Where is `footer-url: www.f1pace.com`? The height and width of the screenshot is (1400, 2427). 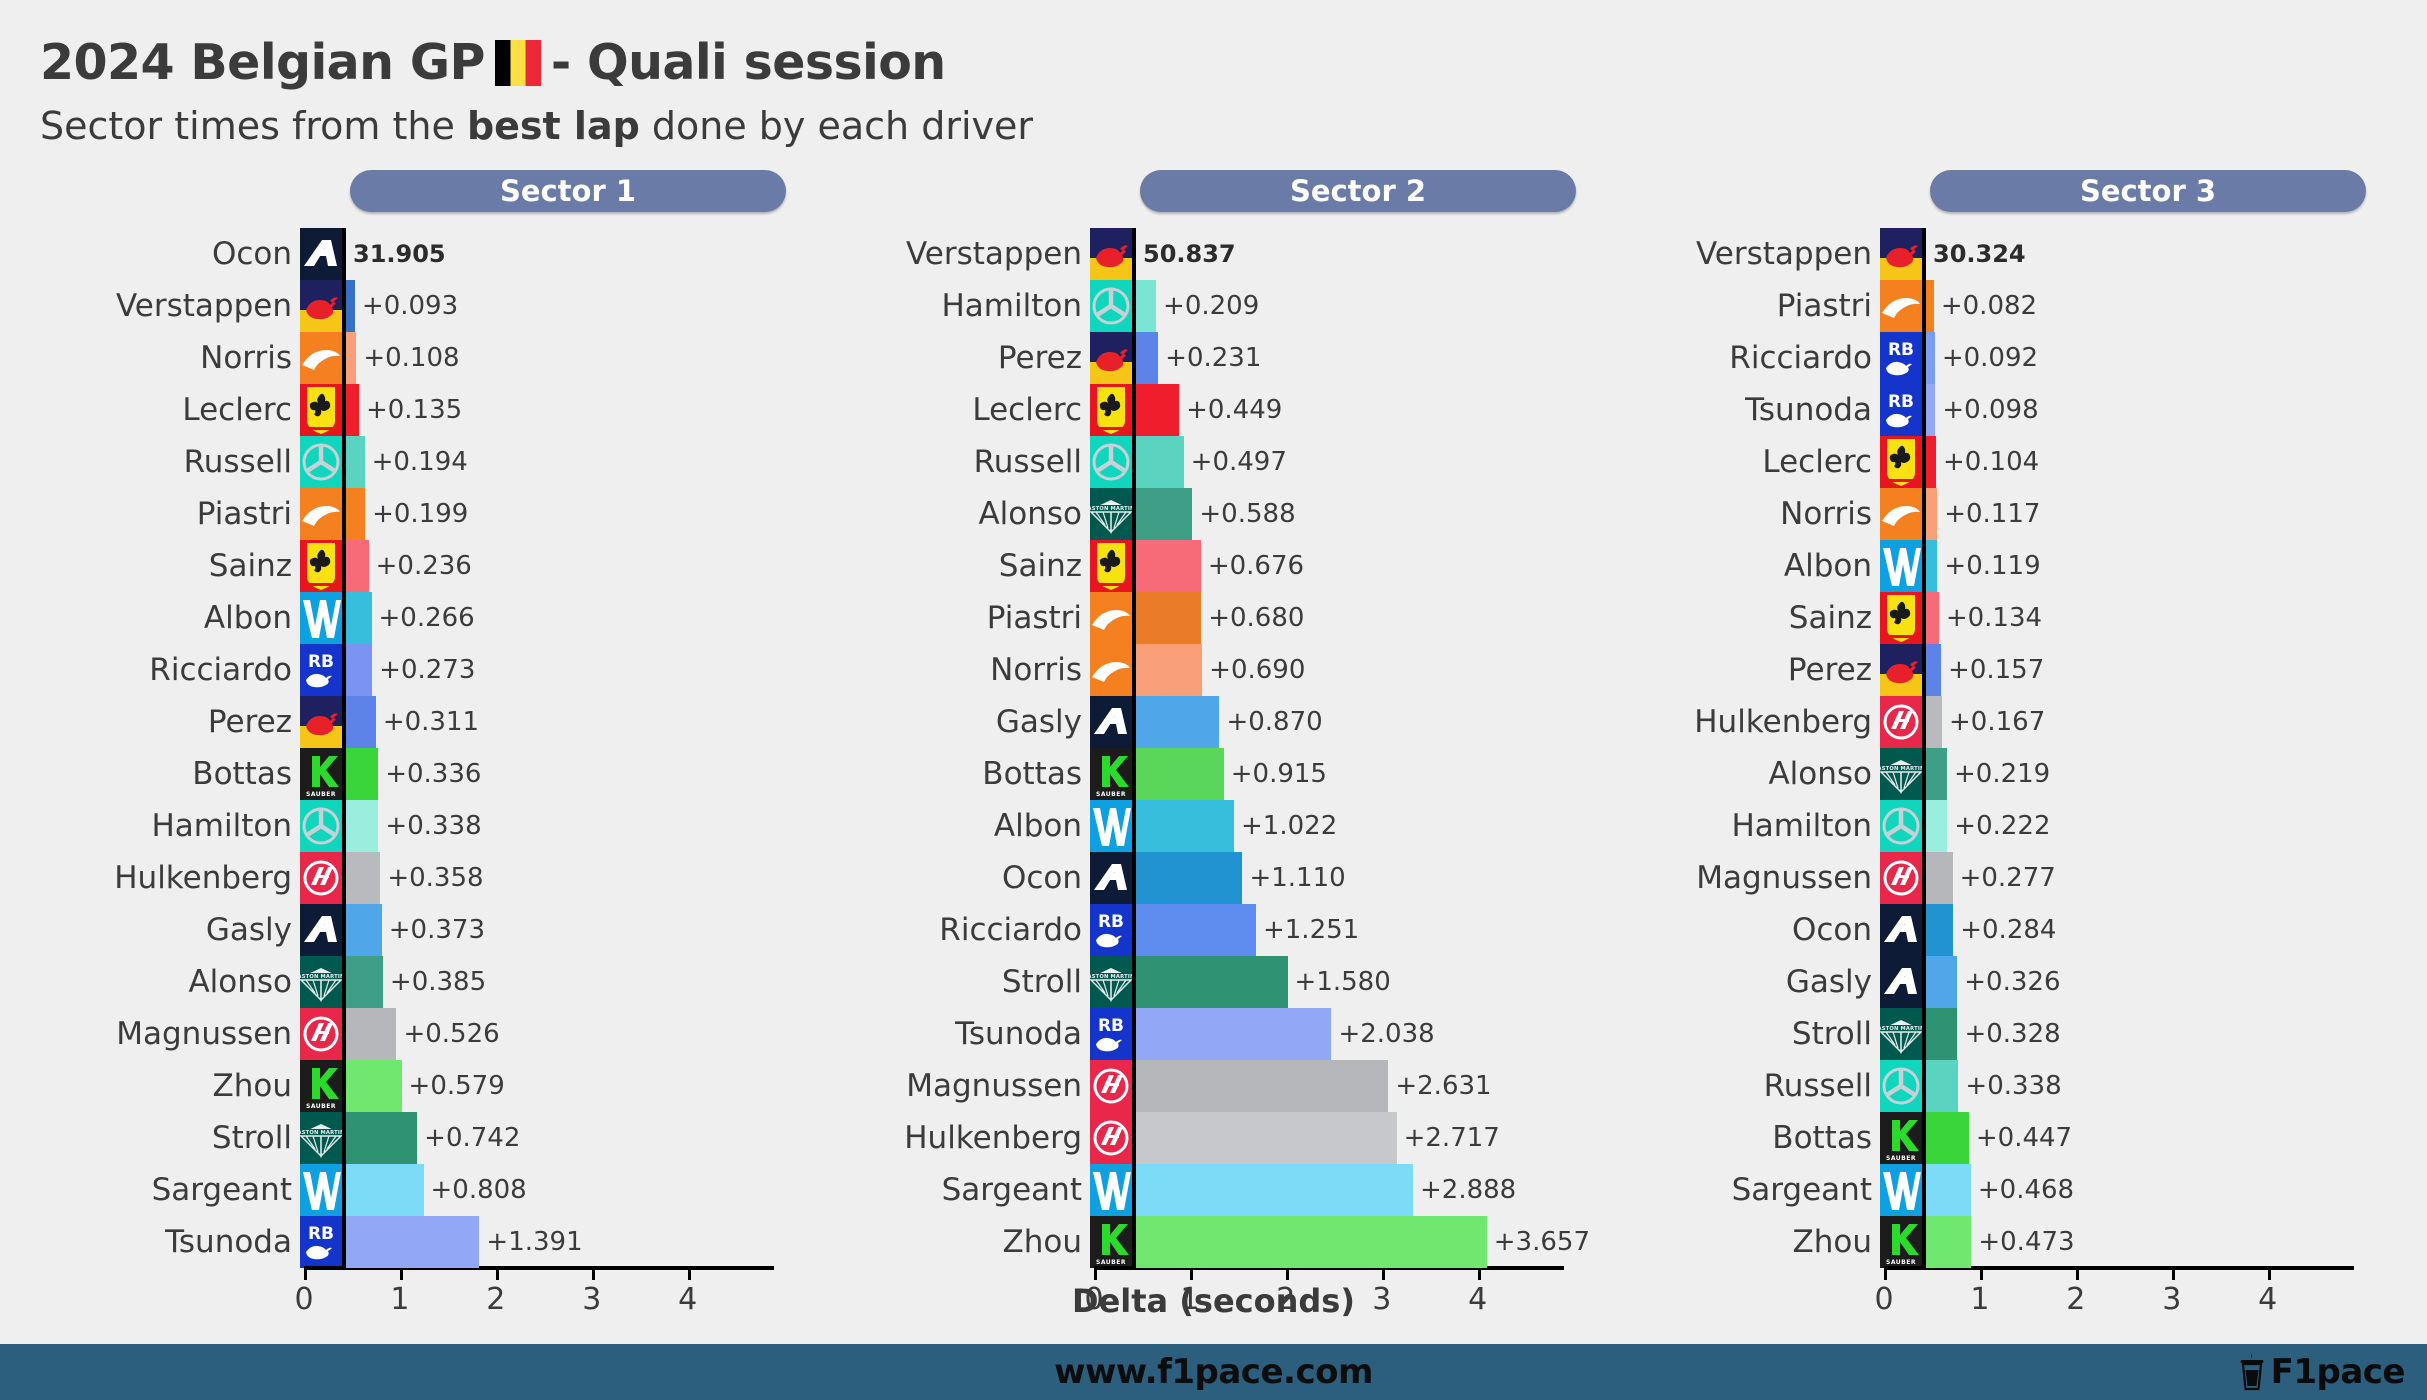 footer-url: www.f1pace.com is located at coordinates (1213, 1372).